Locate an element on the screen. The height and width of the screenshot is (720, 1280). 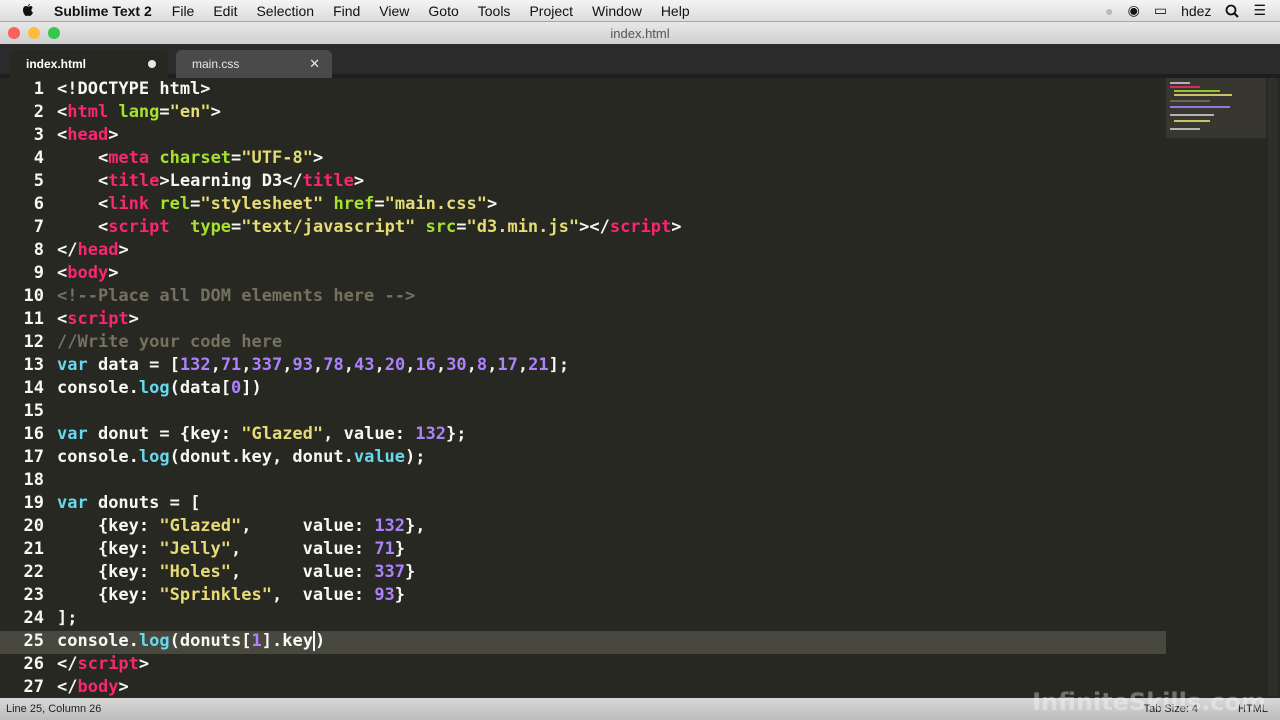
code-line: <body> is located at coordinates (88, 273).